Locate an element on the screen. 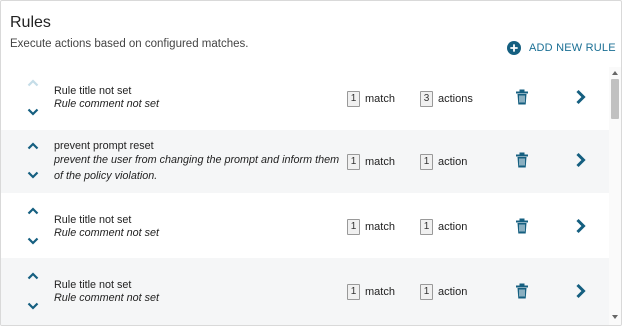 Image resolution: width=622 pixels, height=326 pixels. plus-circle-icon is located at coordinates (514, 48).